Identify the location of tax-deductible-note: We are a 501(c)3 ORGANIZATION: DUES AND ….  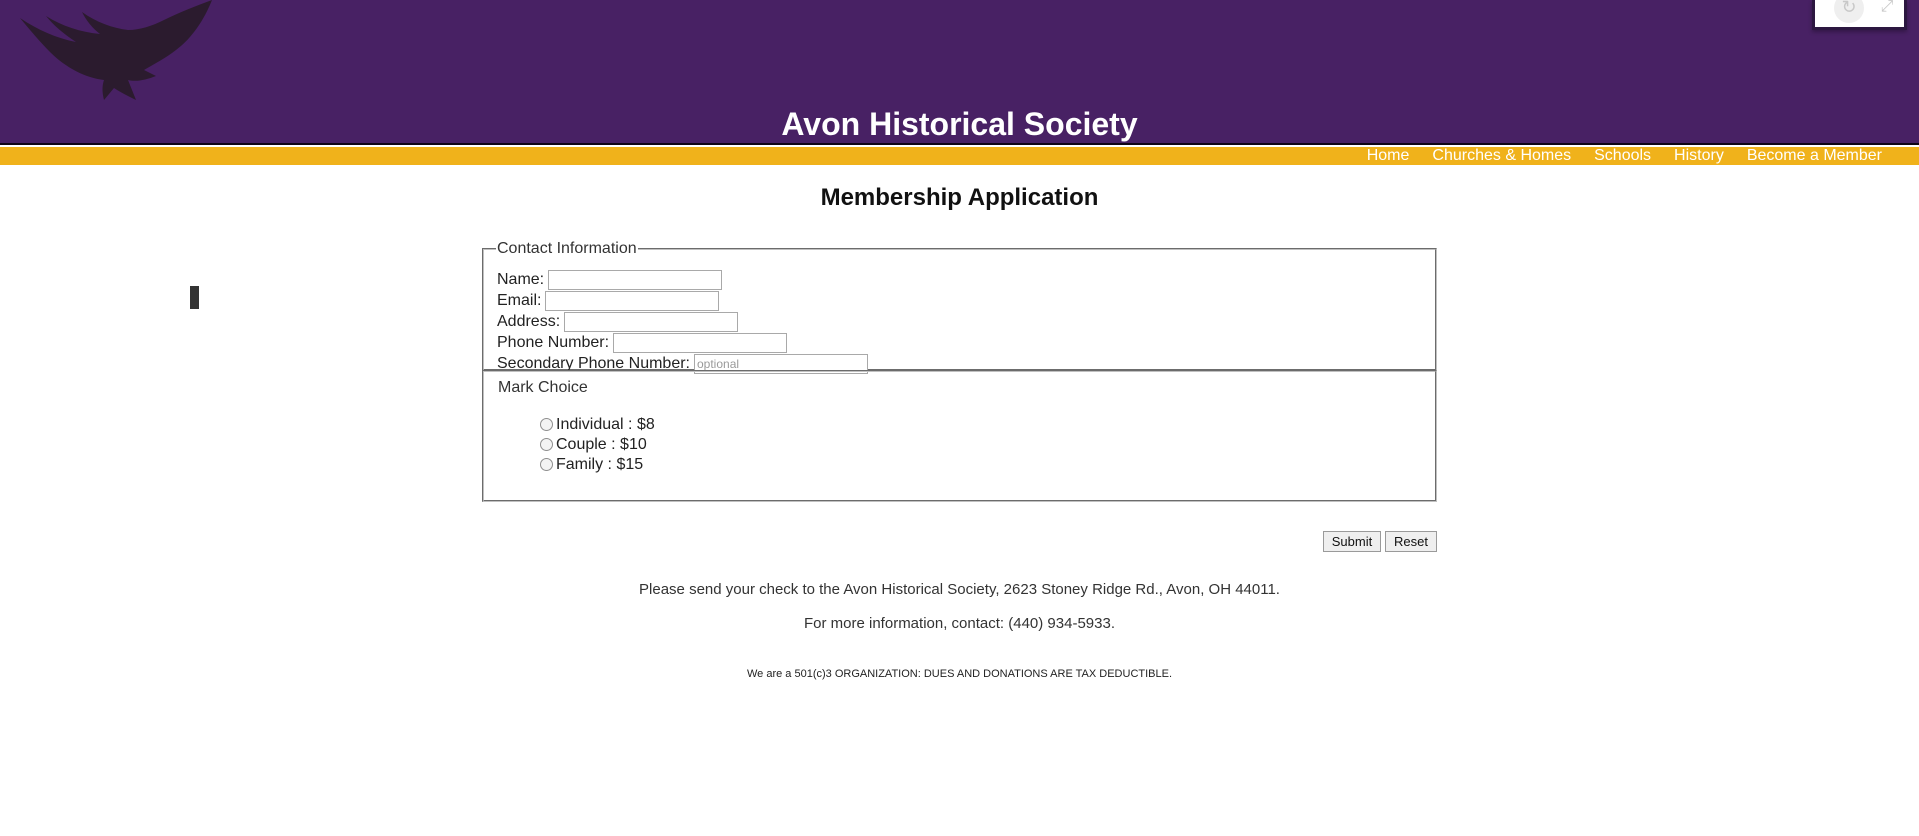
(959, 674).